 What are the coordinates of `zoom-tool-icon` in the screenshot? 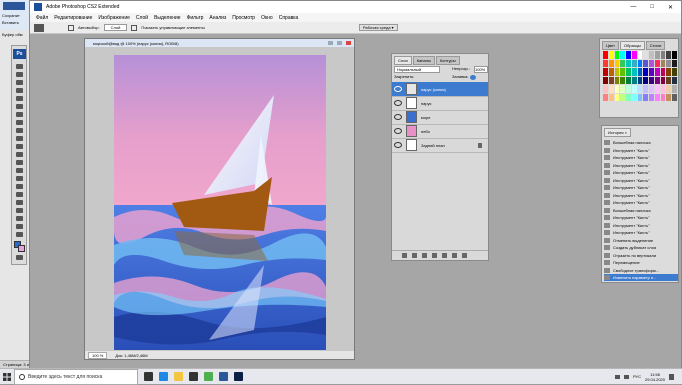 It's located at (20, 234).